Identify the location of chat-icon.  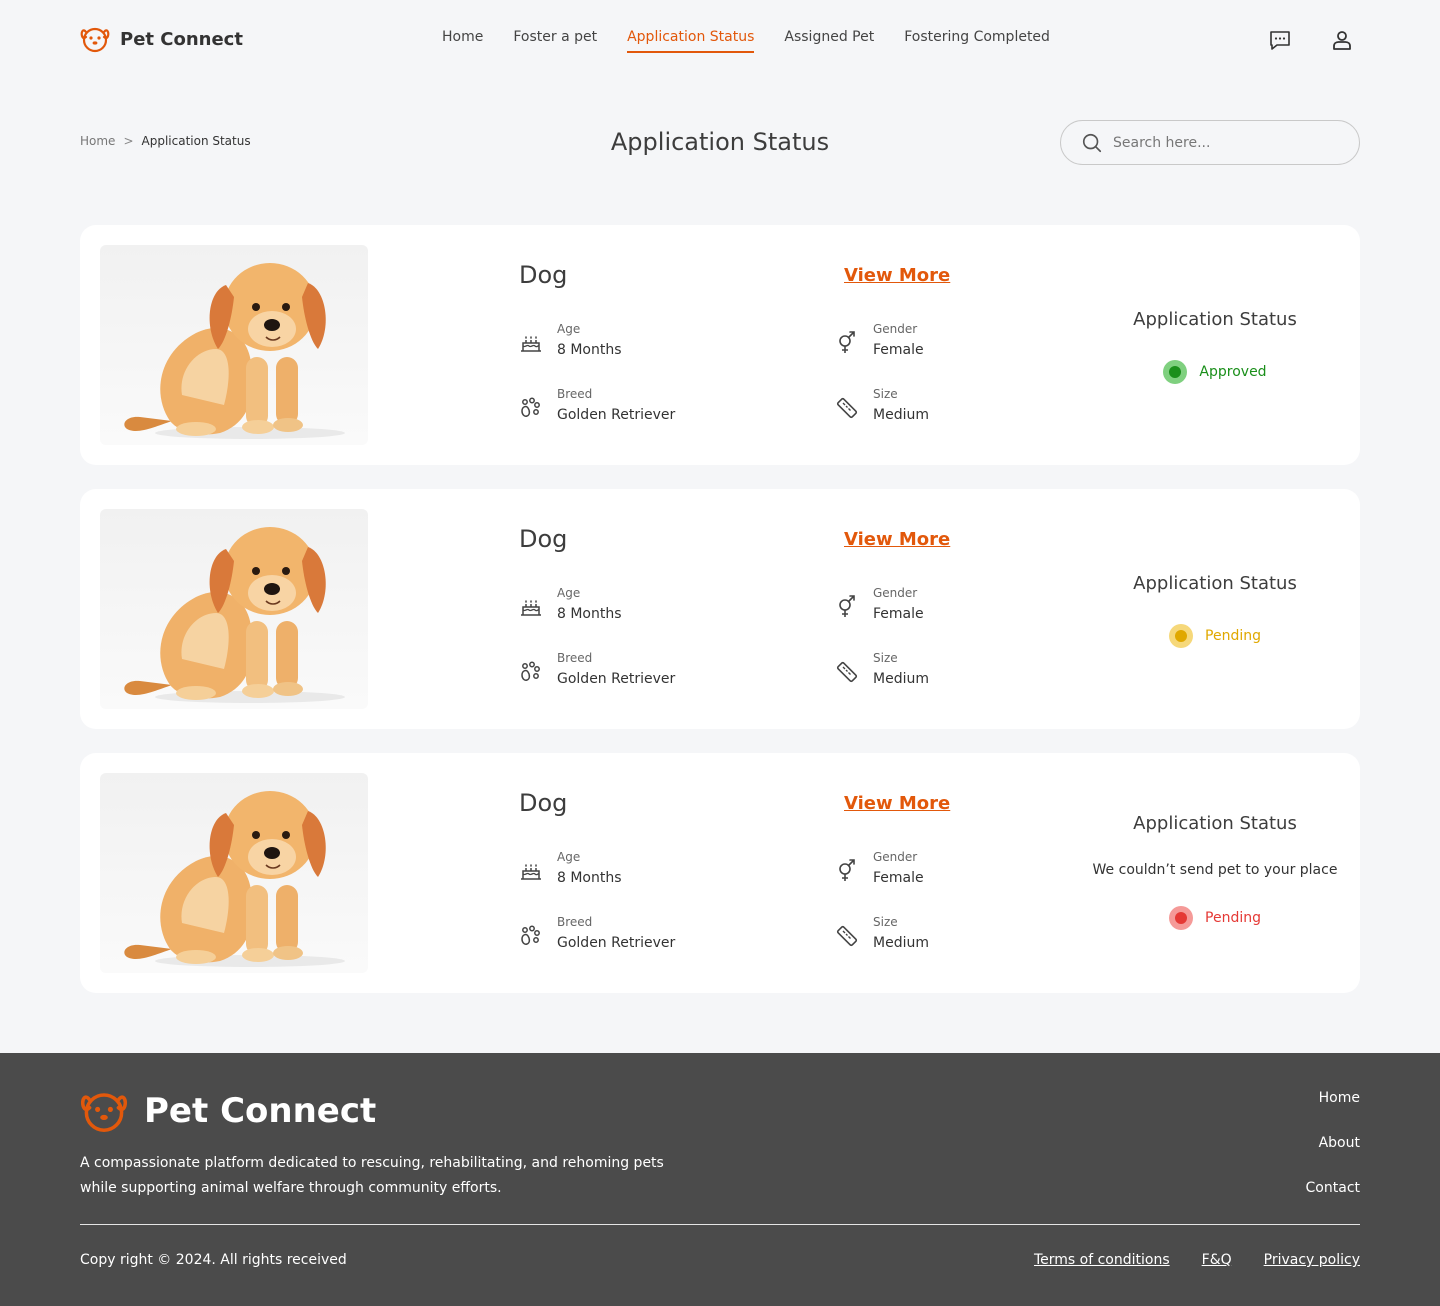
(1280, 40).